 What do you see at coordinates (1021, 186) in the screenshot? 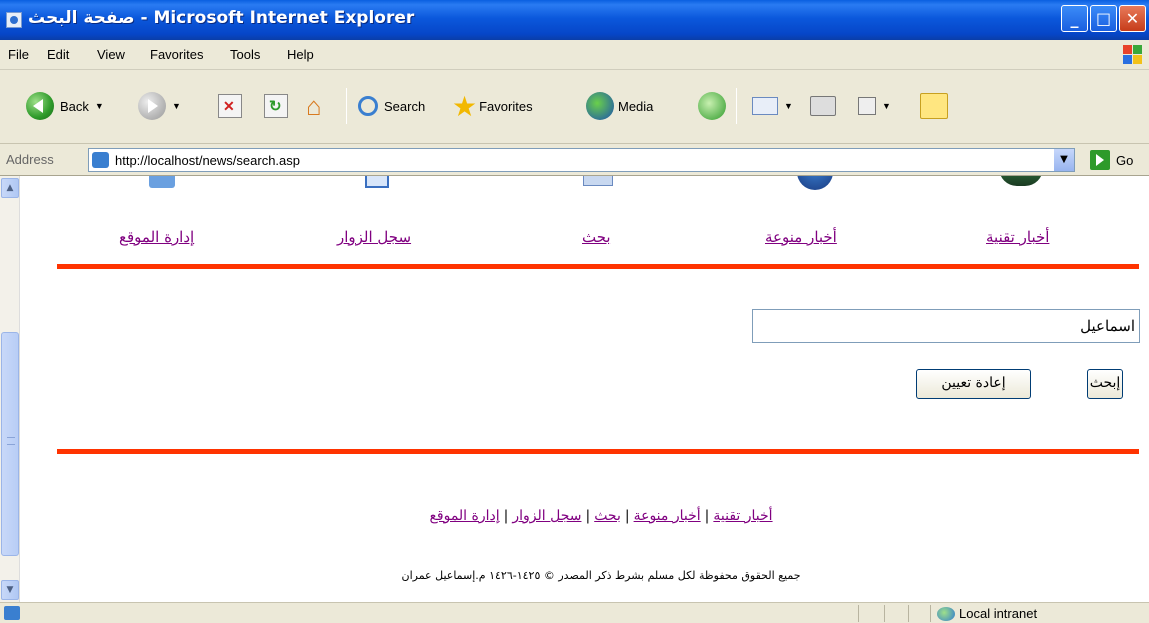
I see `tech-news-icon` at bounding box center [1021, 186].